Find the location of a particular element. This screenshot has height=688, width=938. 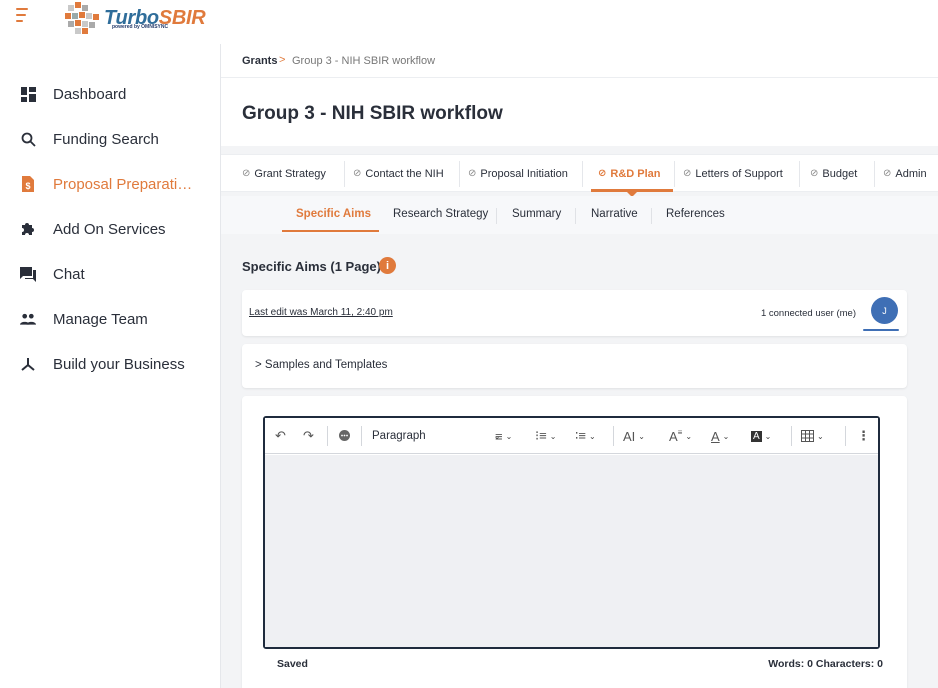

step-letters-of-support: ⊘ Letters of Support is located at coordinates (733, 173).